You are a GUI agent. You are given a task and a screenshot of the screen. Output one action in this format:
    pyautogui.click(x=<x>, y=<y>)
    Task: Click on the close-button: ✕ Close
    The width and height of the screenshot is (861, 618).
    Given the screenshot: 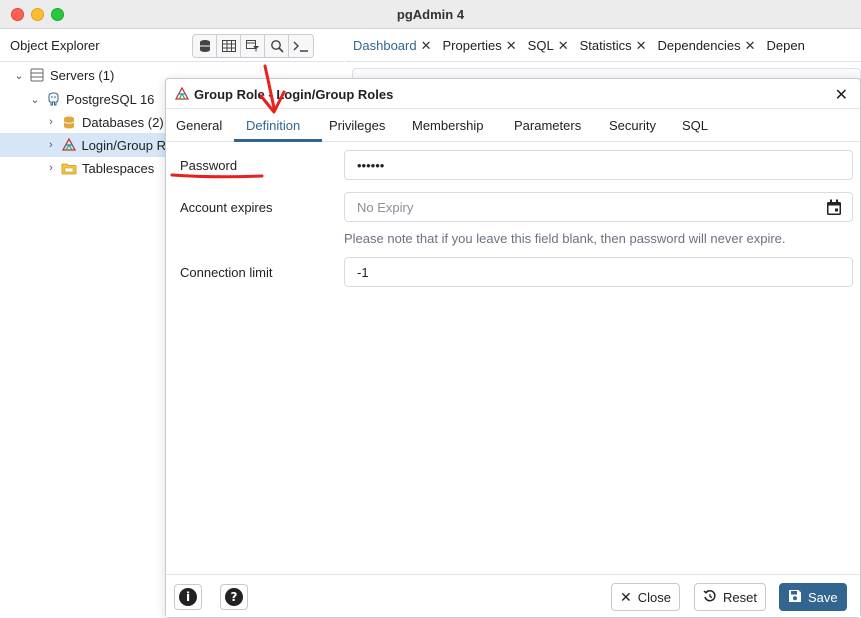 What is the action you would take?
    pyautogui.click(x=645, y=597)
    